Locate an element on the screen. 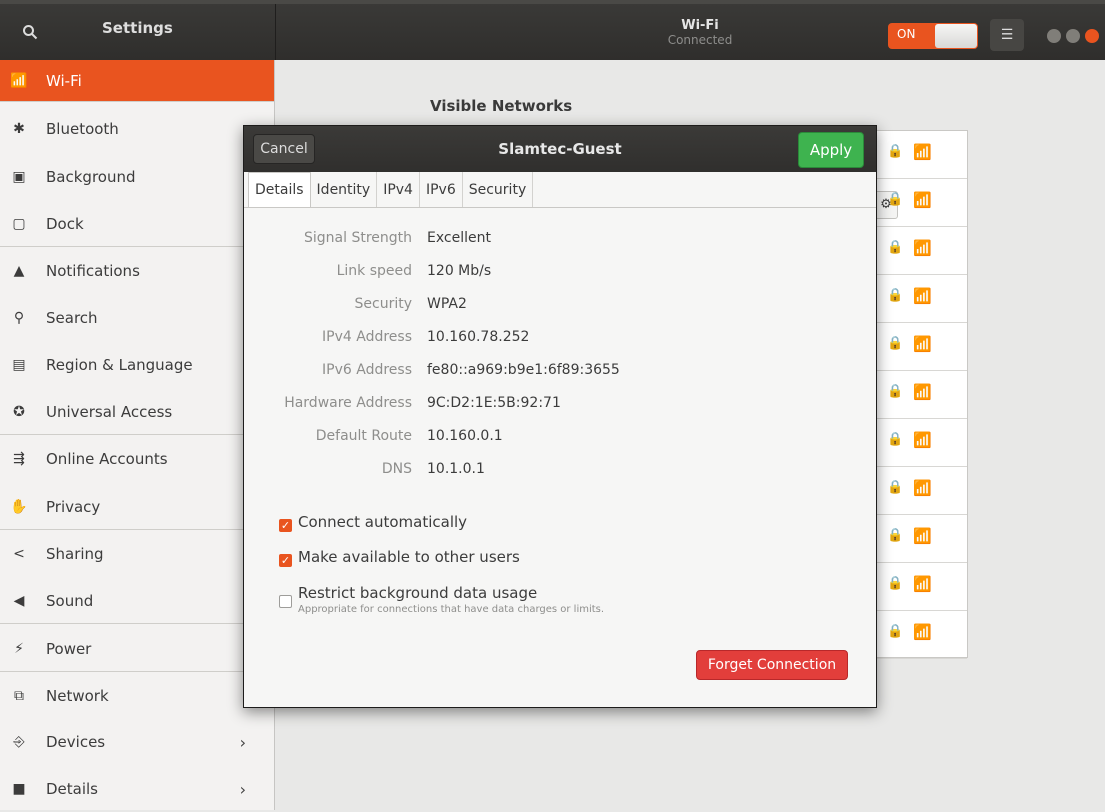 Image resolution: width=1105 pixels, height=812 pixels. detail-row: IPv6 Address fe80::a969:b9e1:6f89:3655 is located at coordinates (560, 374).